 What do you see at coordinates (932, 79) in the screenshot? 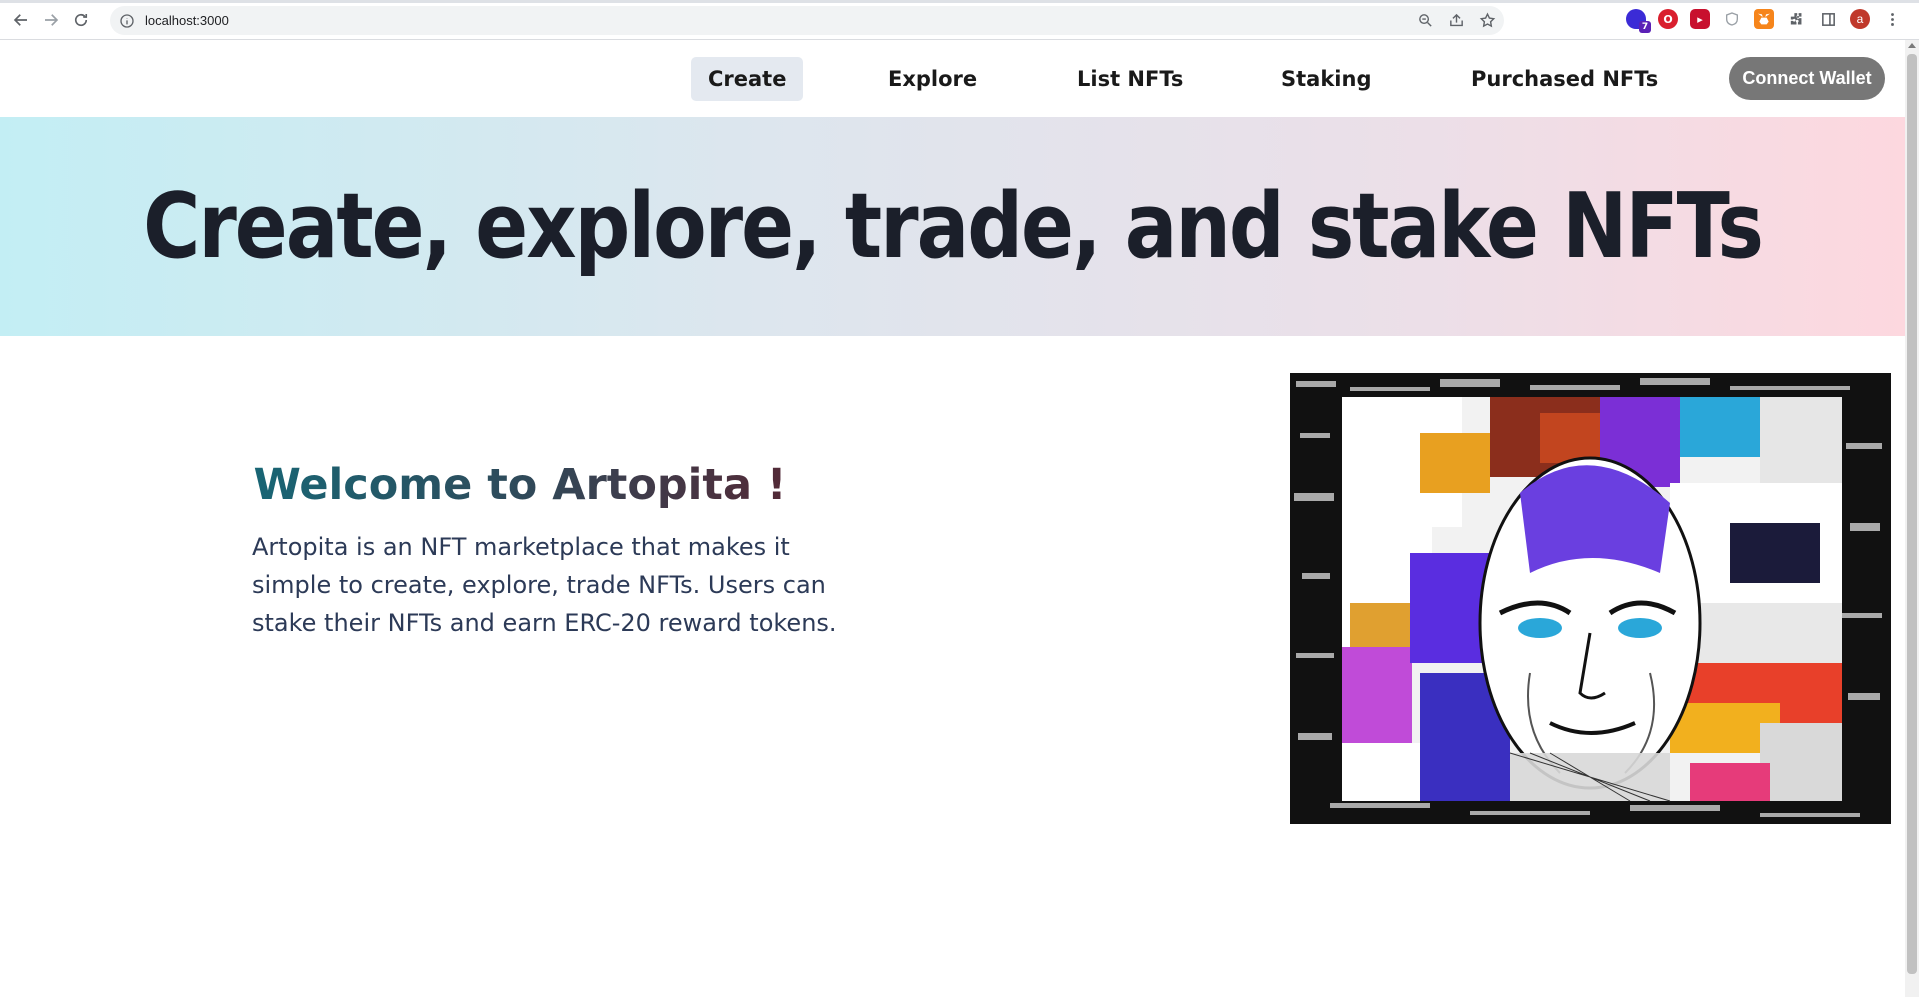
I see `nav-explore: Explore` at bounding box center [932, 79].